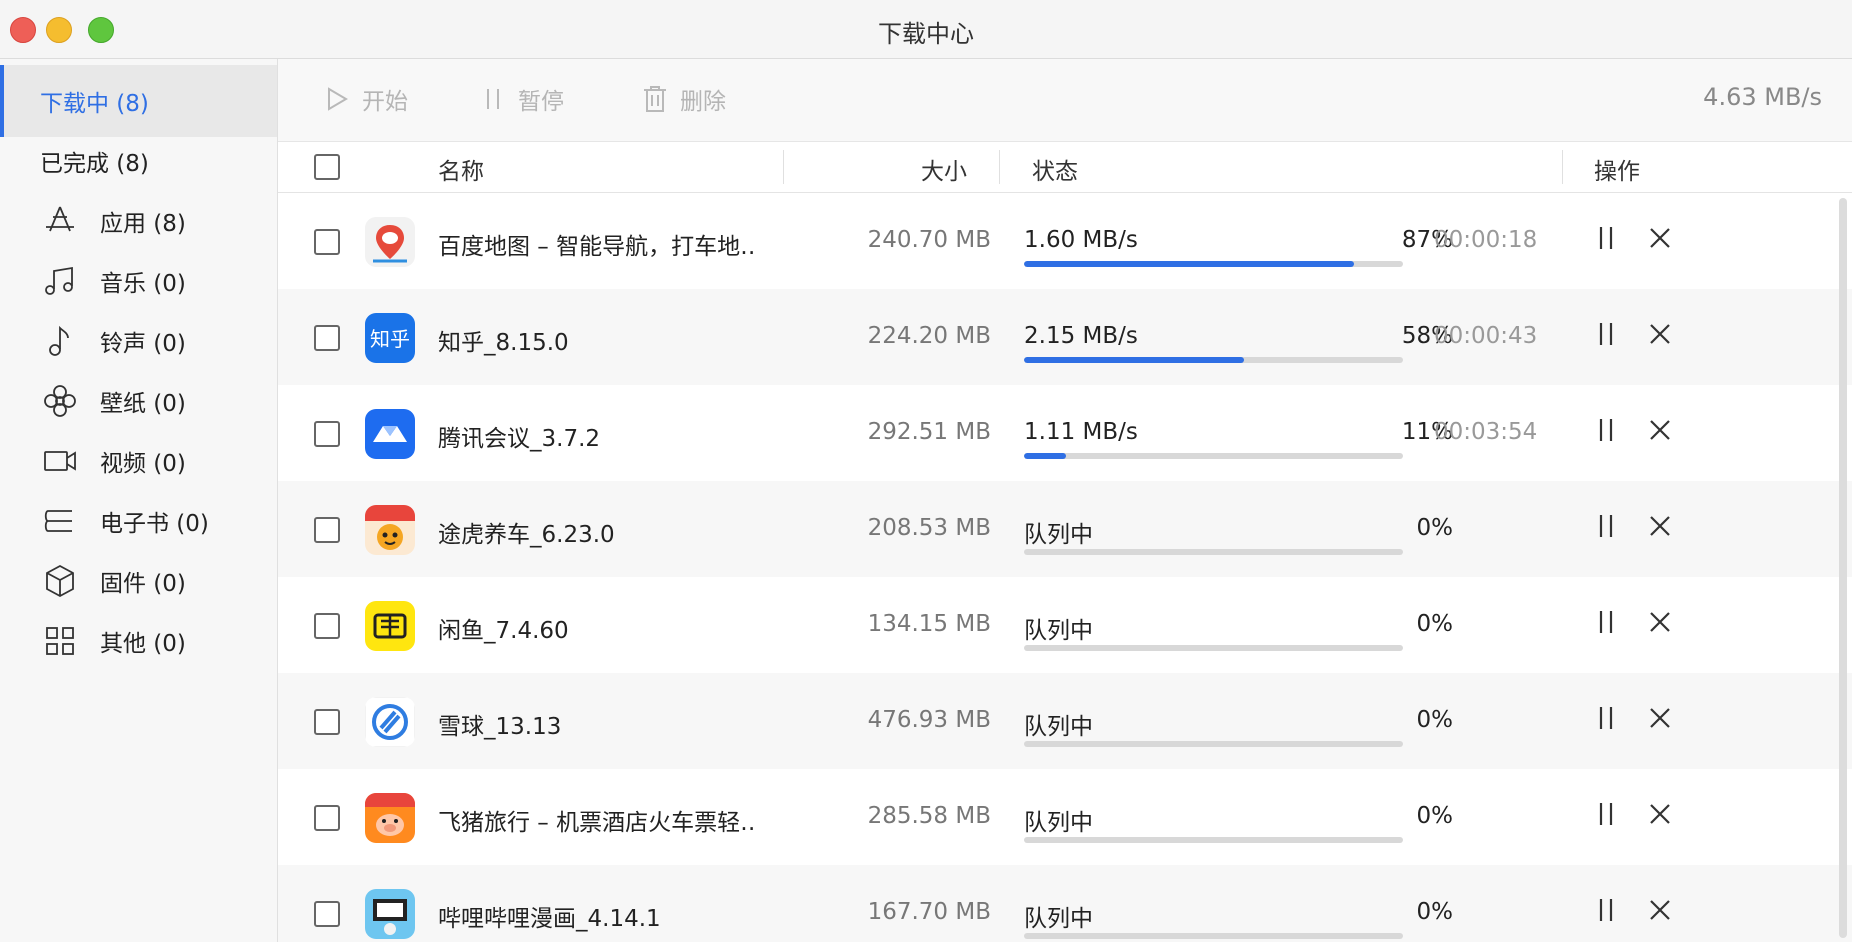 This screenshot has height=942, width=1852. Describe the element at coordinates (461, 172) in the screenshot. I see `header-name: 名称` at that location.